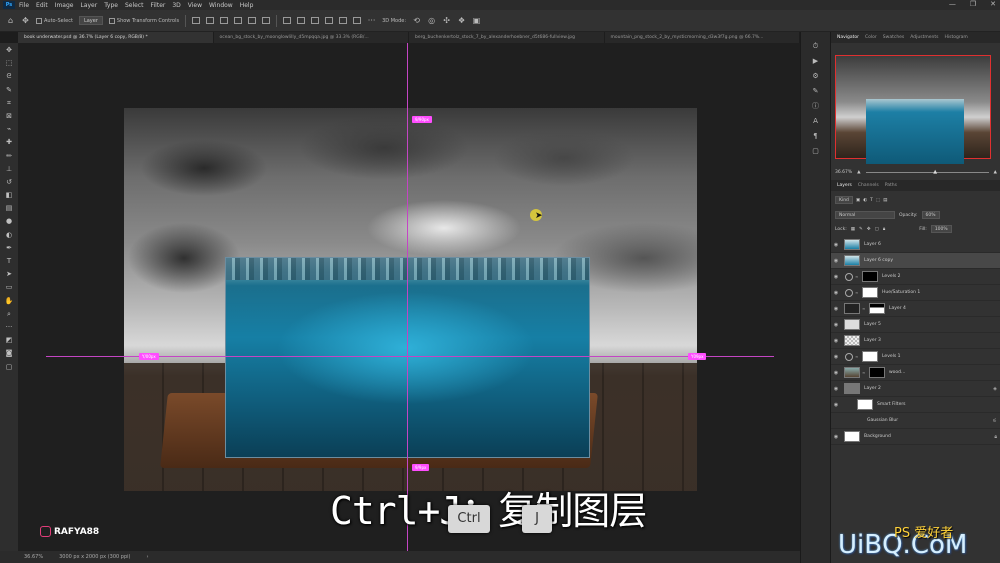 The image size is (1000, 563). I want to click on menu-window: Window, so click(221, 5).